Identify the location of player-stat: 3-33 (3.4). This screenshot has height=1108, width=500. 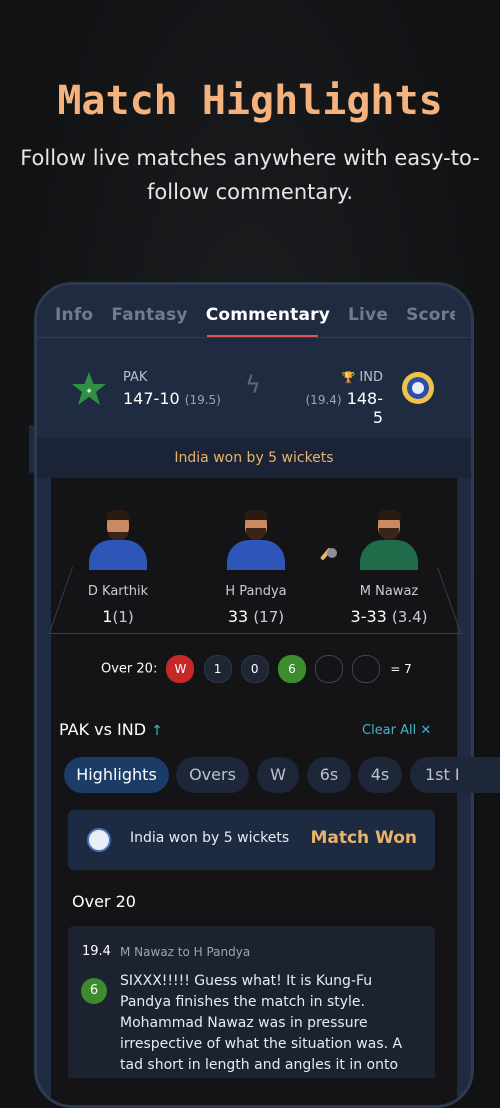
(389, 616).